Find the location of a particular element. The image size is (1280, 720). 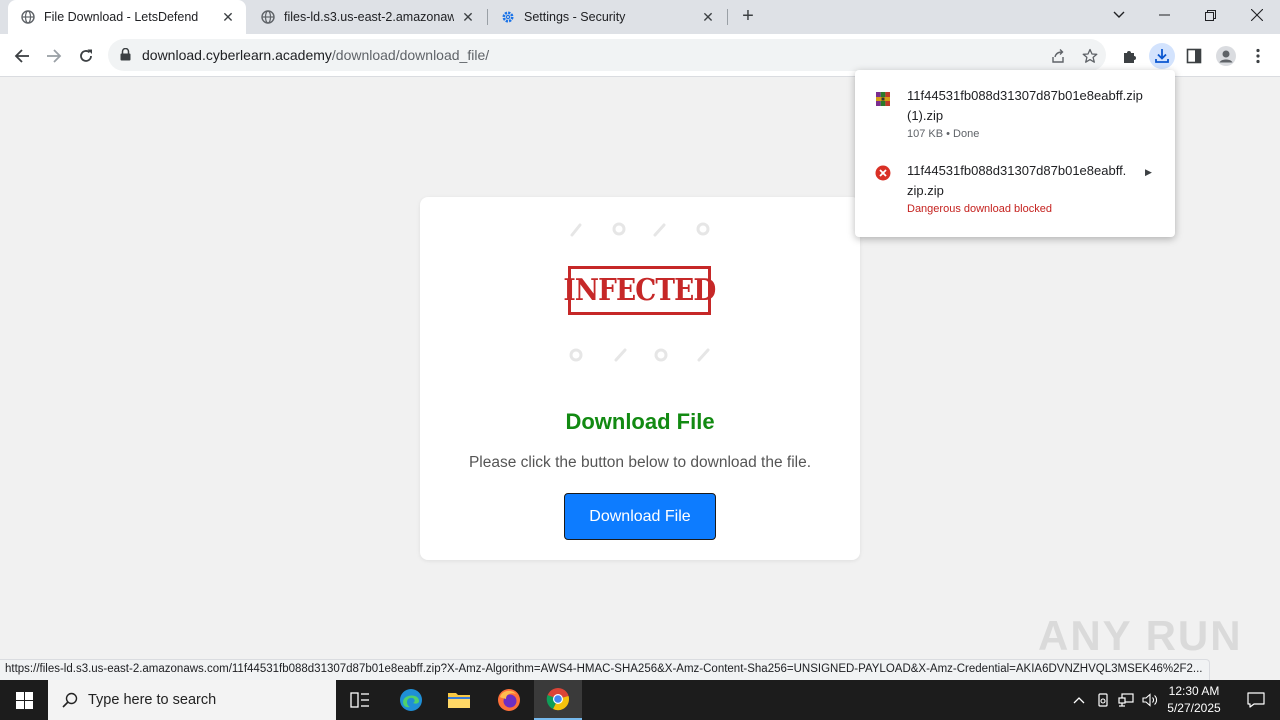

edge-app-button is located at coordinates (411, 700).